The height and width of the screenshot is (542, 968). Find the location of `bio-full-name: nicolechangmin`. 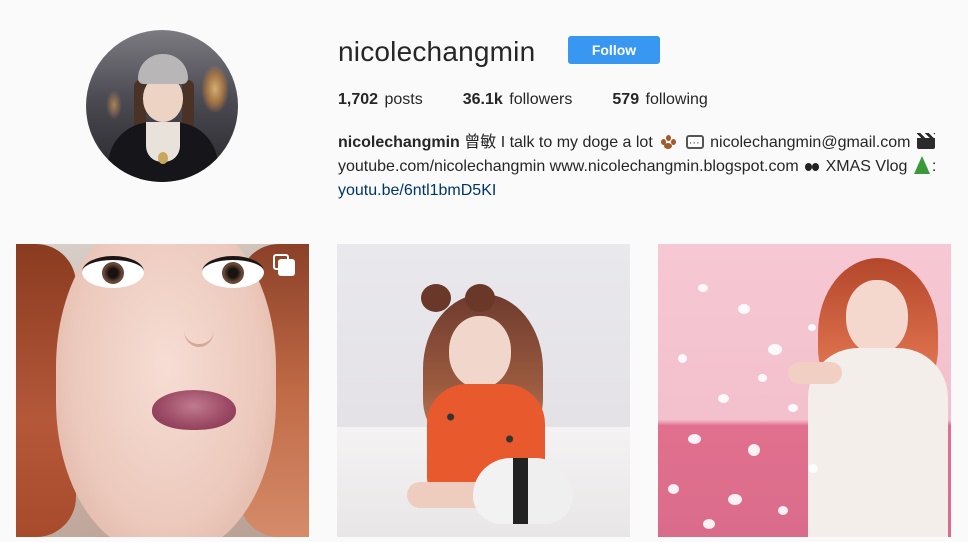

bio-full-name: nicolechangmin is located at coordinates (399, 142).